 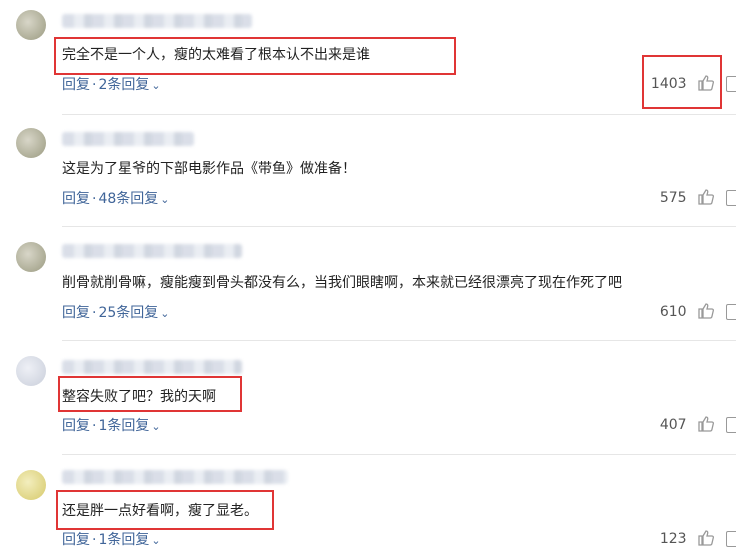 I want to click on reply-row: 回复 · 48条回复 ⌄, so click(x=116, y=199).